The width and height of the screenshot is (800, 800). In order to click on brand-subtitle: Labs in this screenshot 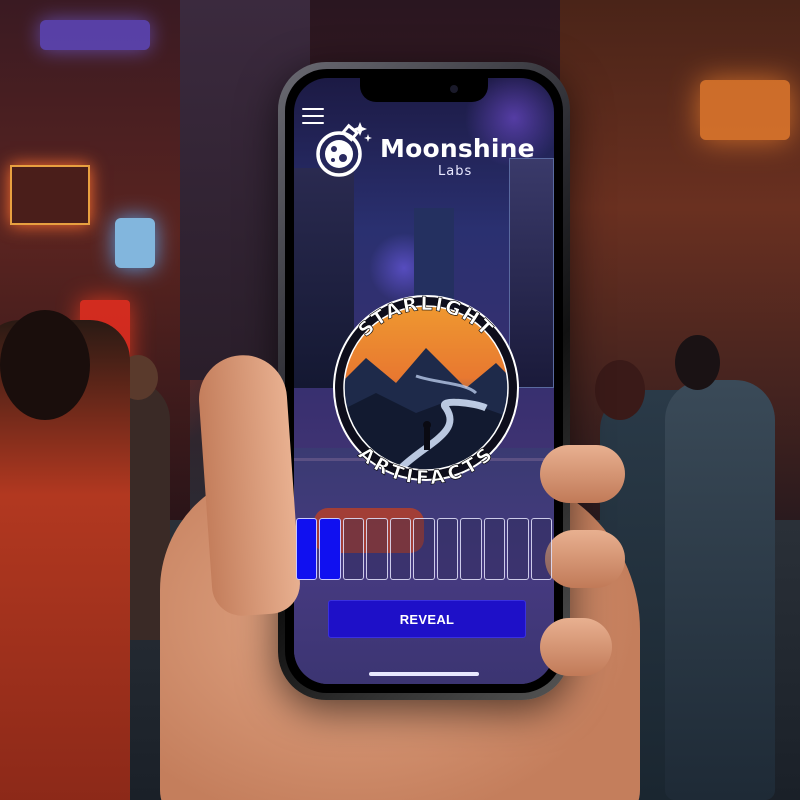, I will do `click(455, 171)`.